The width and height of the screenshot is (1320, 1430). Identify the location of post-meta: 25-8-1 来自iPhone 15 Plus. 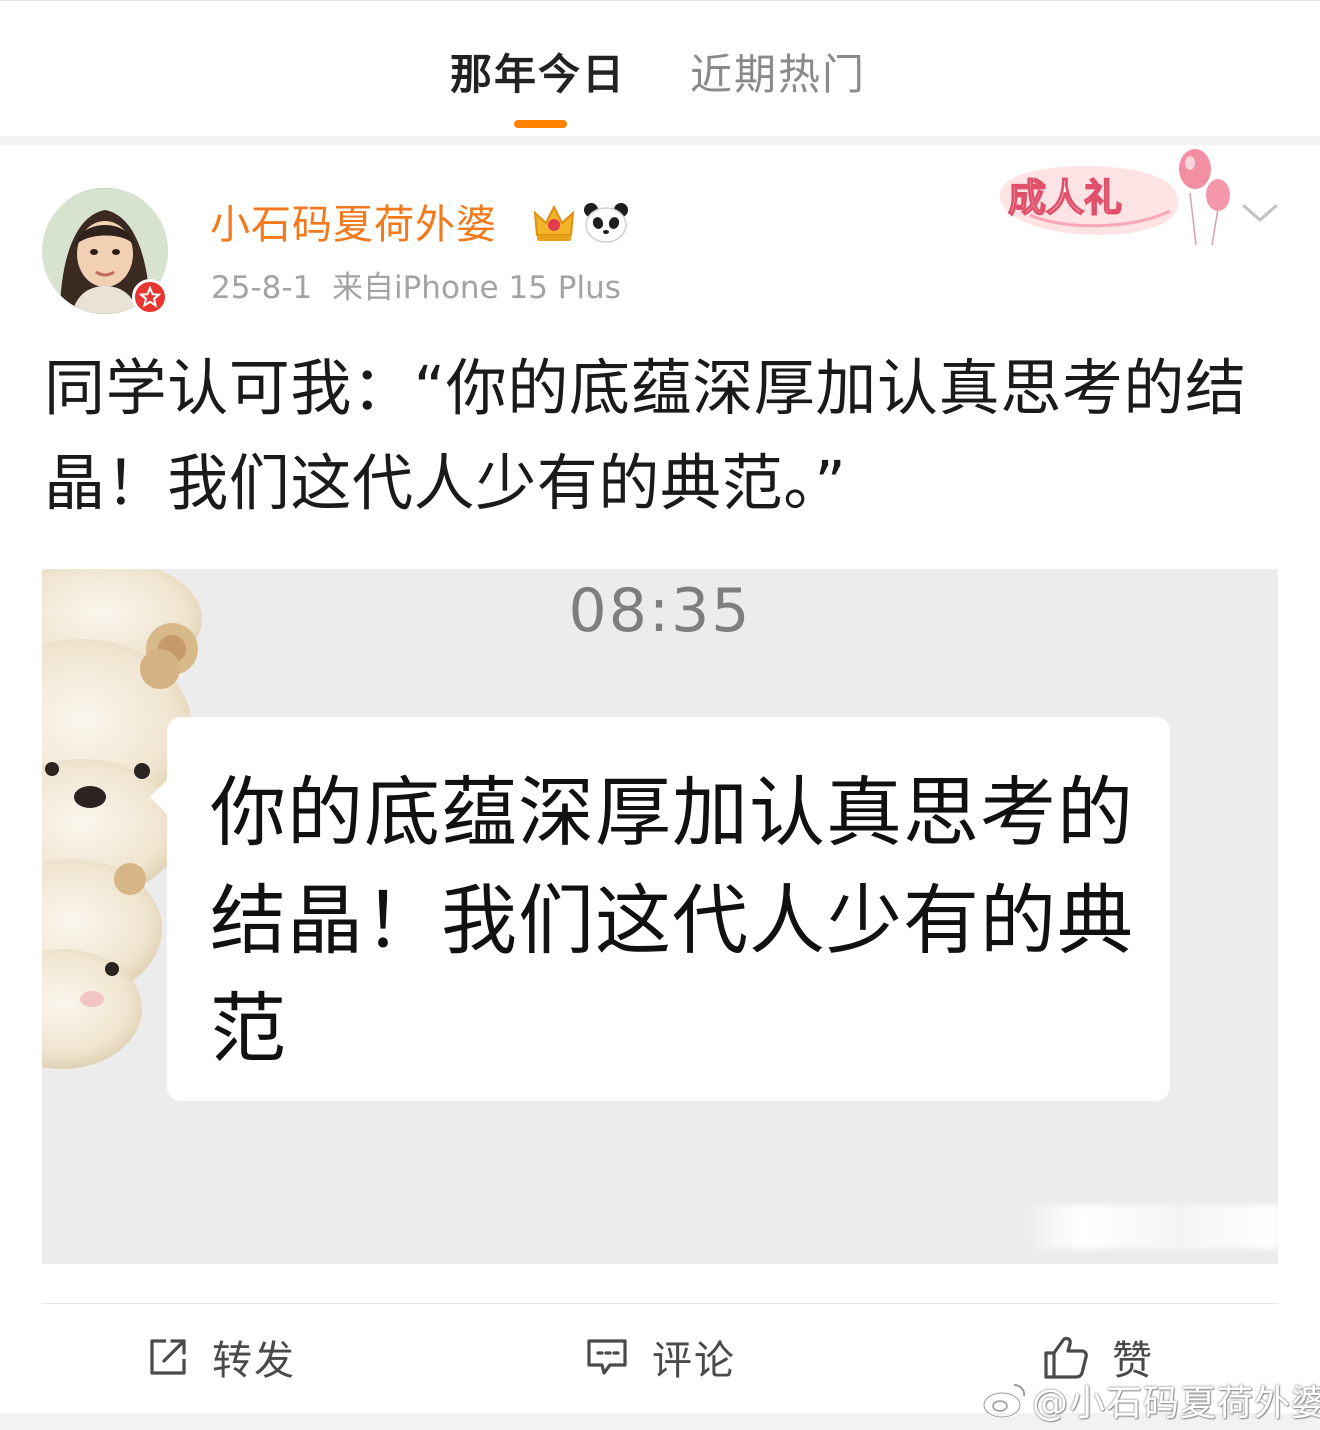
(416, 288).